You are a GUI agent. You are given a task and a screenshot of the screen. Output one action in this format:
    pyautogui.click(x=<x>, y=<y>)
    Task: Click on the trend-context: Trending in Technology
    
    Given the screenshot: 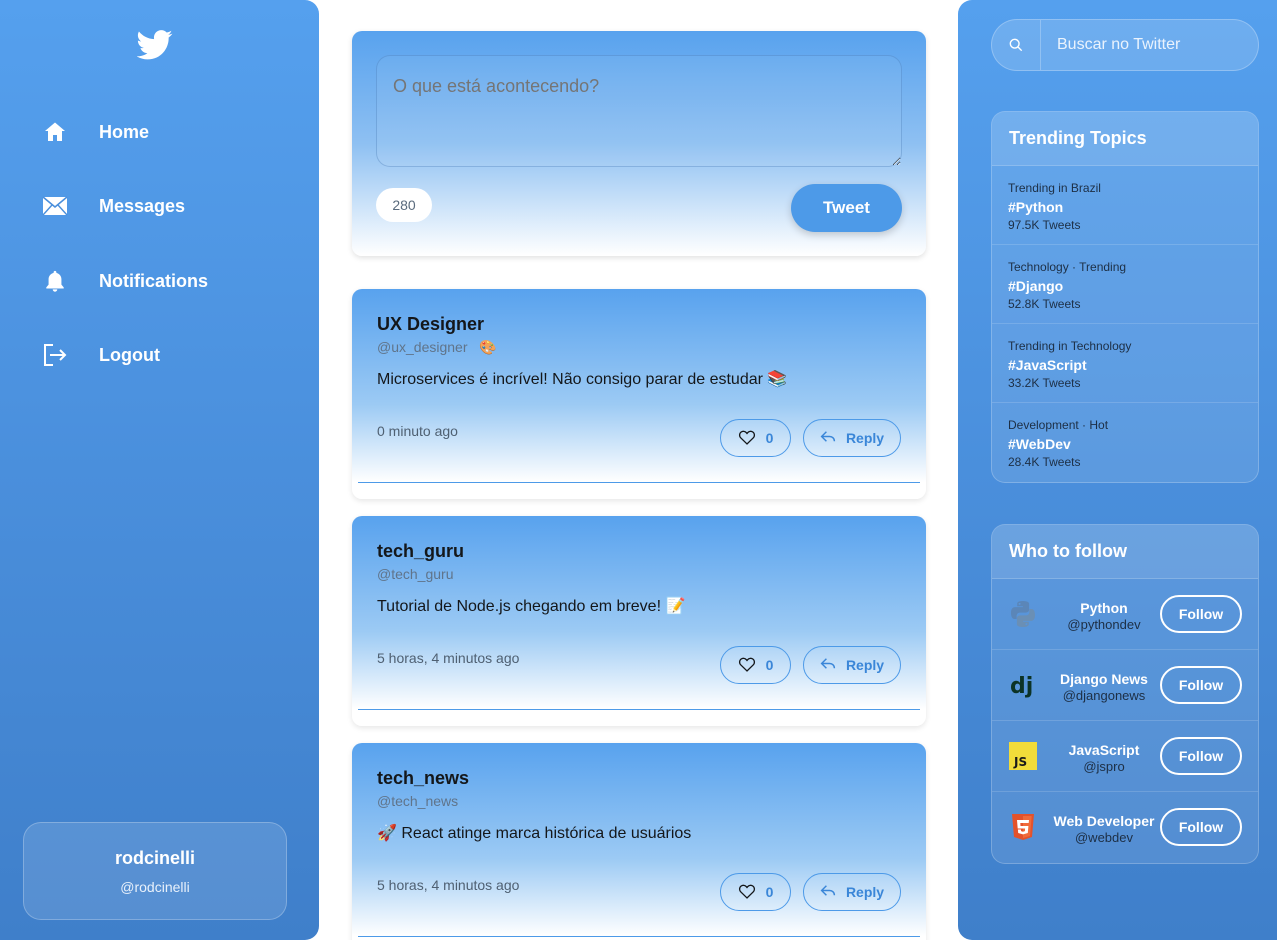 What is the action you would take?
    pyautogui.click(x=1070, y=346)
    